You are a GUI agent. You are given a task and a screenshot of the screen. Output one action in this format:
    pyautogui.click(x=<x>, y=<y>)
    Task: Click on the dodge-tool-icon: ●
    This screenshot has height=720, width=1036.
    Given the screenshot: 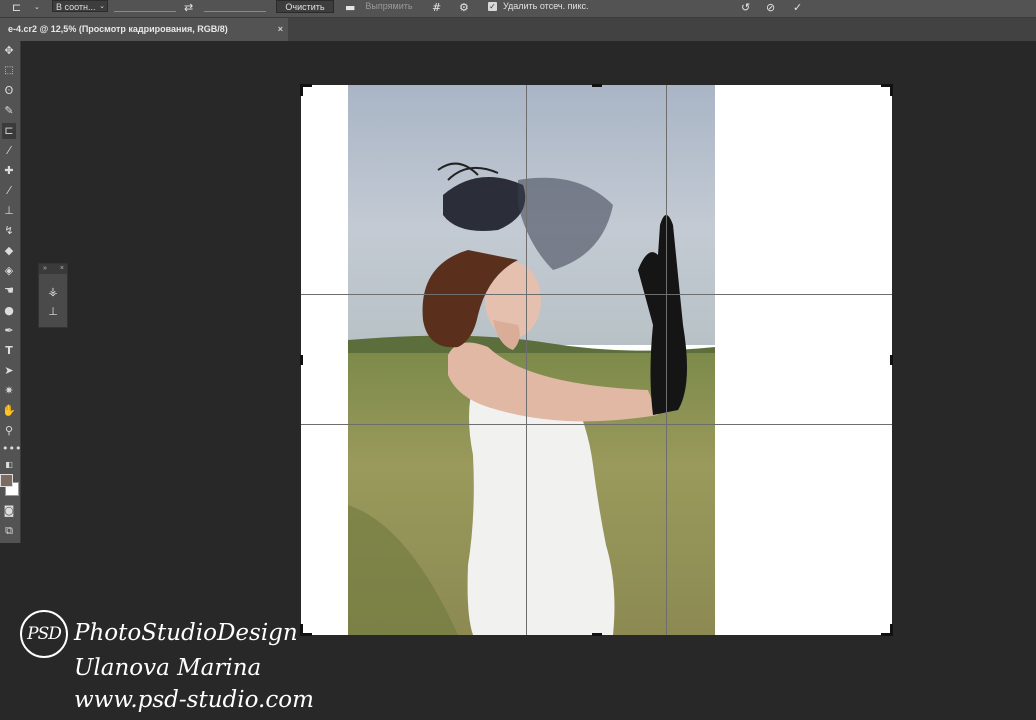 What is the action you would take?
    pyautogui.click(x=9, y=311)
    